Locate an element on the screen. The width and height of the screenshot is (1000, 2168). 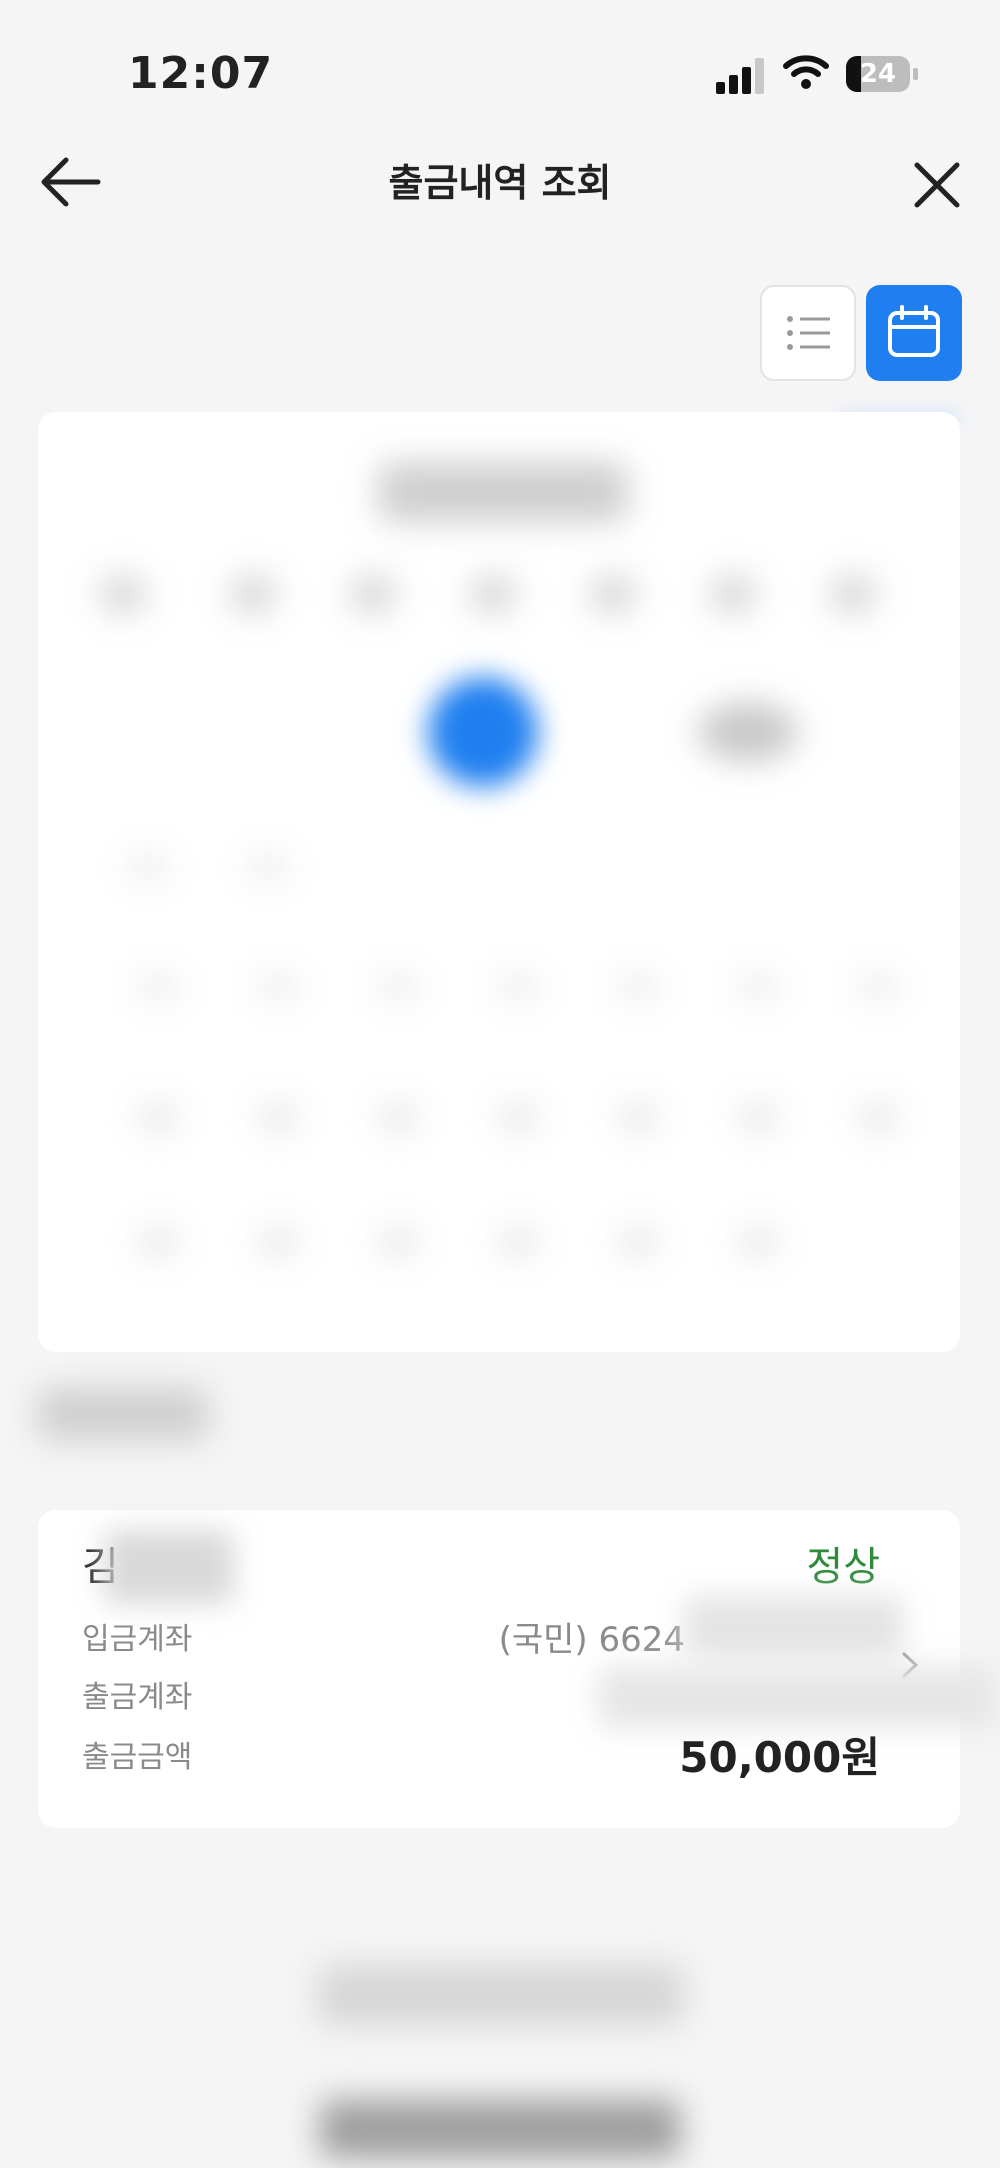
amount-label: 출금금액 is located at coordinates (137, 1757).